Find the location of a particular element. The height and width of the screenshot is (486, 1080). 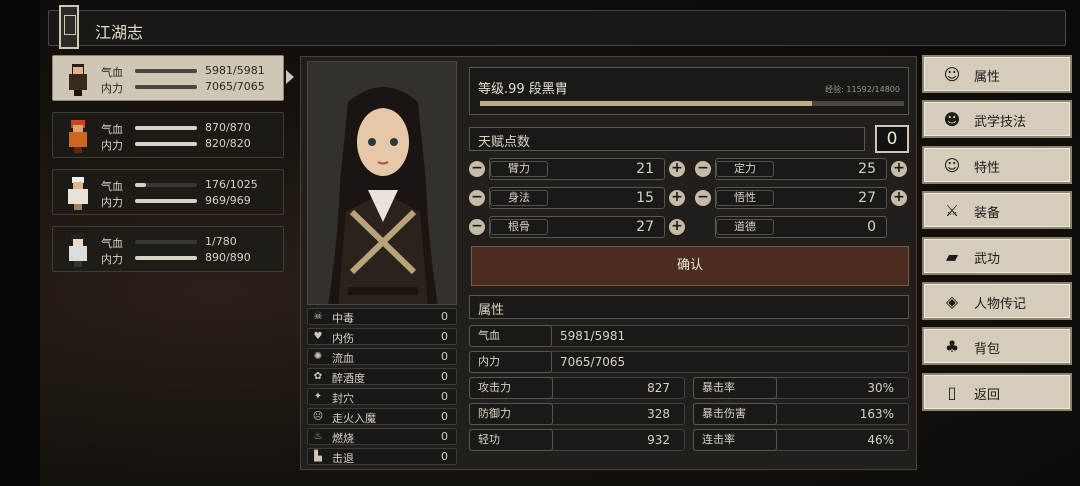

prop-atk: 攻击力 827 is located at coordinates (577, 388).